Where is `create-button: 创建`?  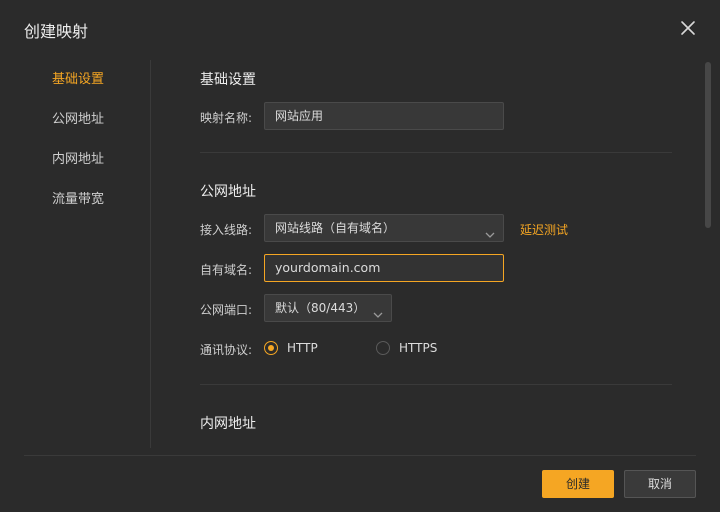
create-button: 创建 is located at coordinates (578, 484).